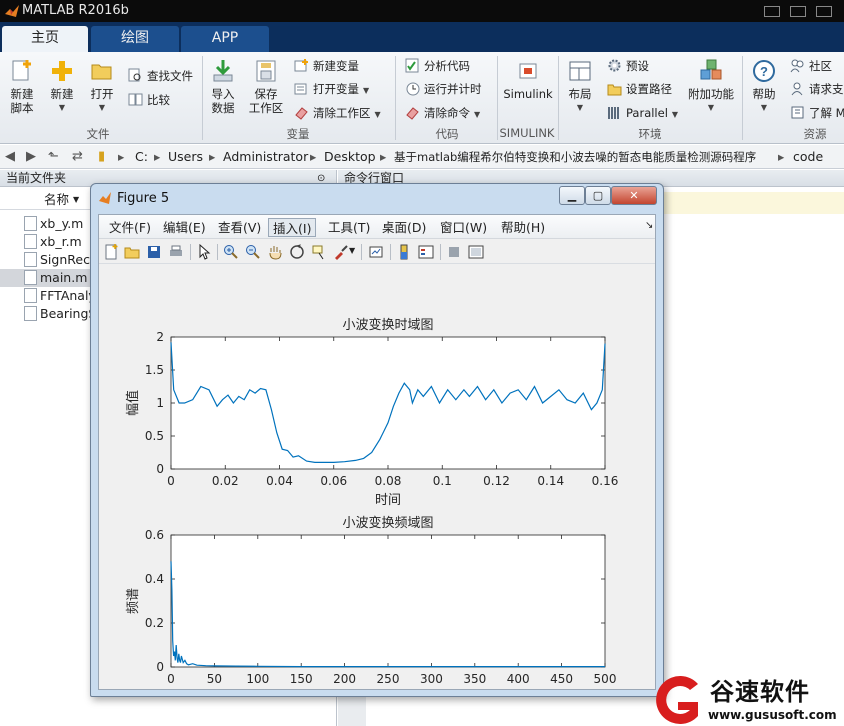  What do you see at coordinates (154, 623) in the screenshot?
I see `y-tick-label: 0.2` at bounding box center [154, 623].